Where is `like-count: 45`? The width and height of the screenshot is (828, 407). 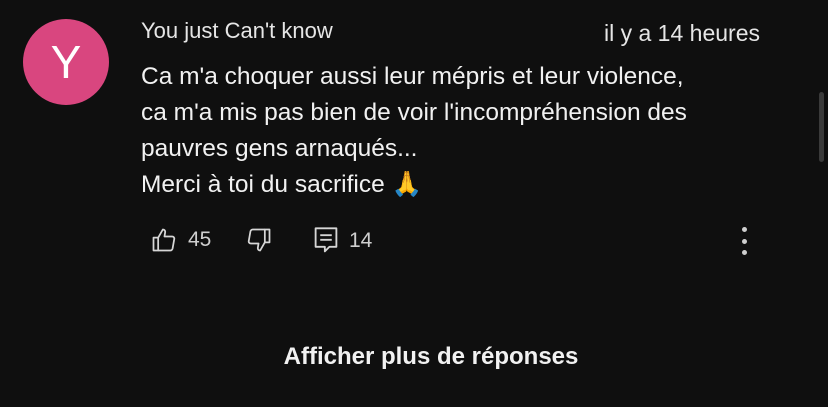 like-count: 45 is located at coordinates (200, 239).